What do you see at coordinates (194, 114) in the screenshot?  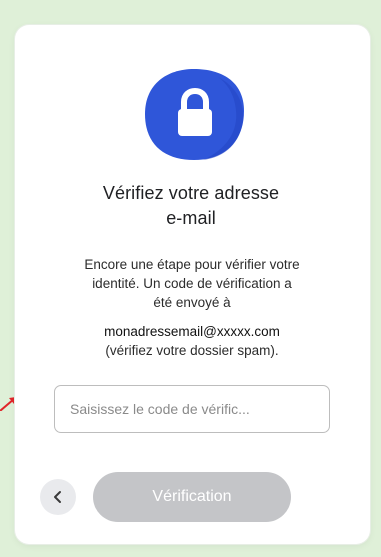 I see `lock-icon` at bounding box center [194, 114].